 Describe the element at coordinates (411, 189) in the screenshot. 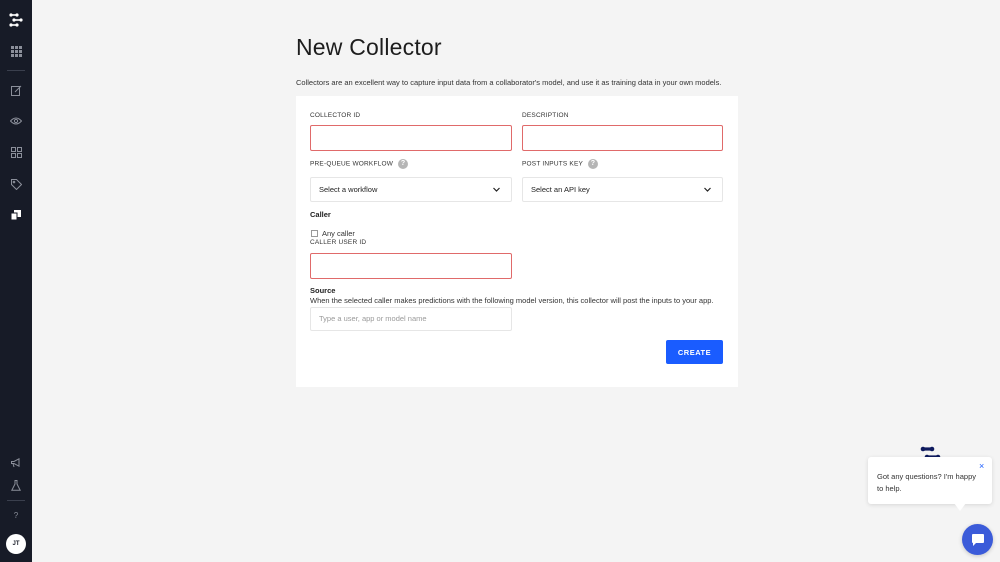

I see `pre-queue-workflow-select: Select a workflow` at that location.